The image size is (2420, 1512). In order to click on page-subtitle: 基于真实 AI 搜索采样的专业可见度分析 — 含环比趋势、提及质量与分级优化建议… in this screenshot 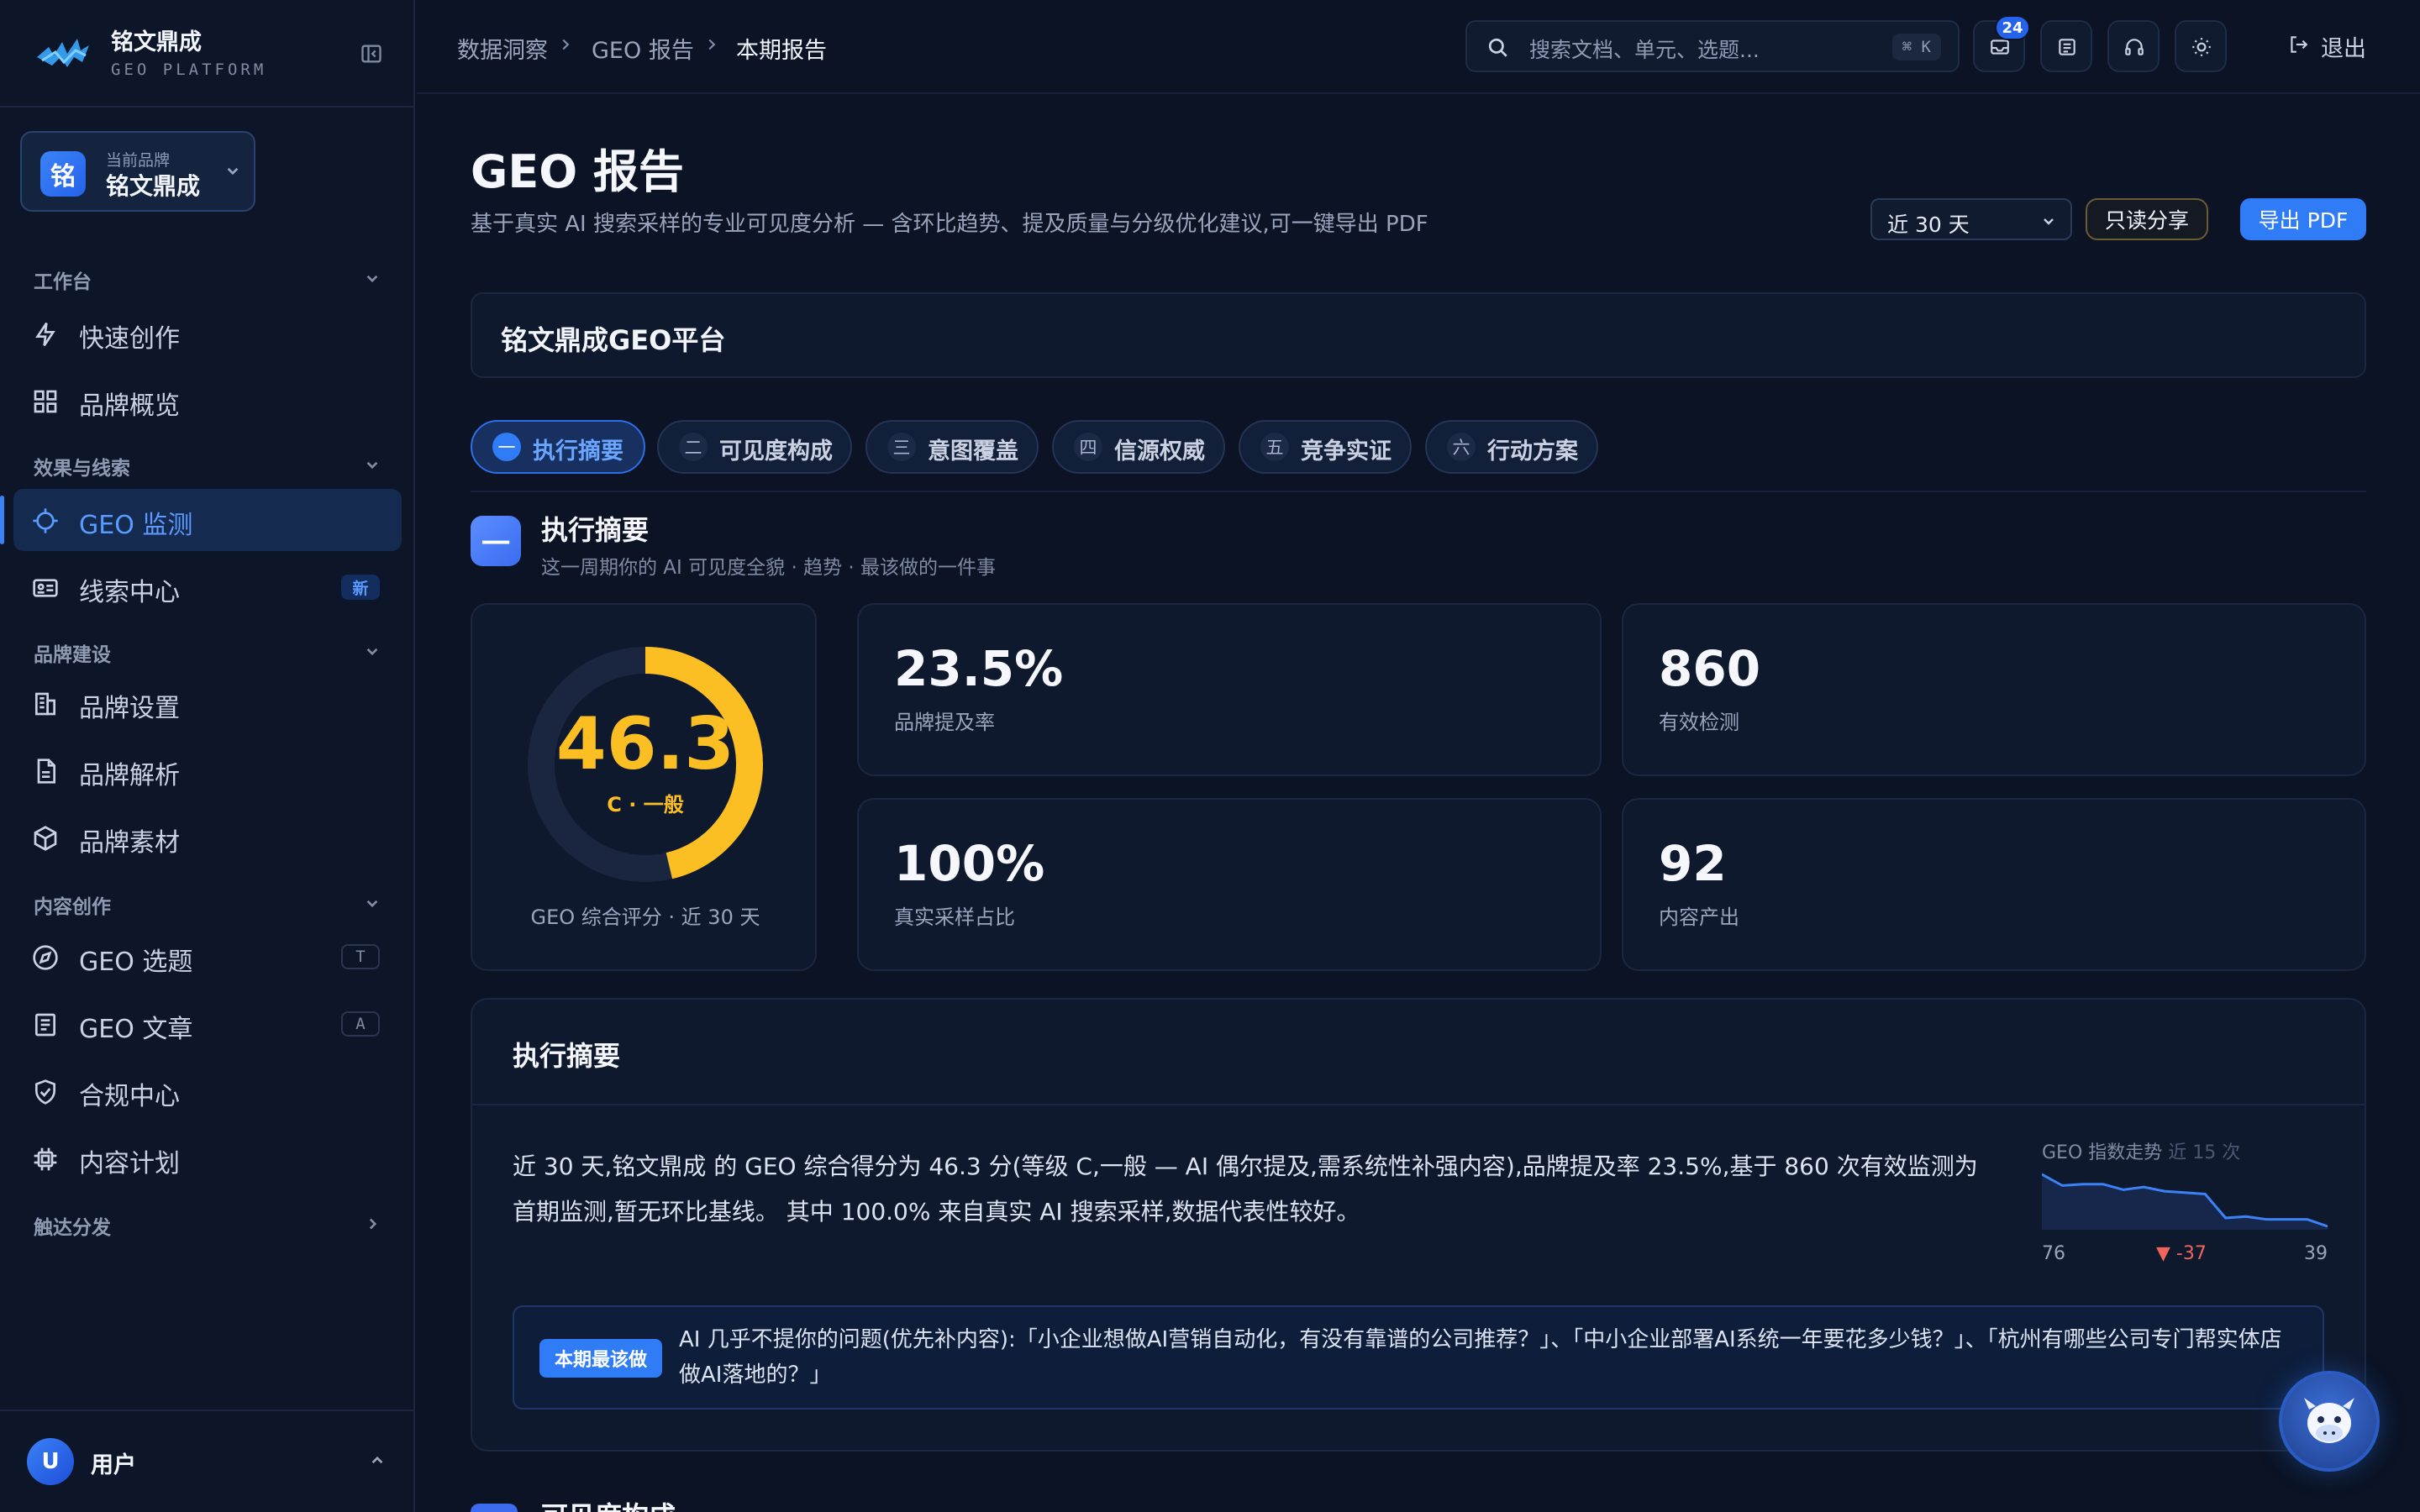, I will do `click(950, 224)`.